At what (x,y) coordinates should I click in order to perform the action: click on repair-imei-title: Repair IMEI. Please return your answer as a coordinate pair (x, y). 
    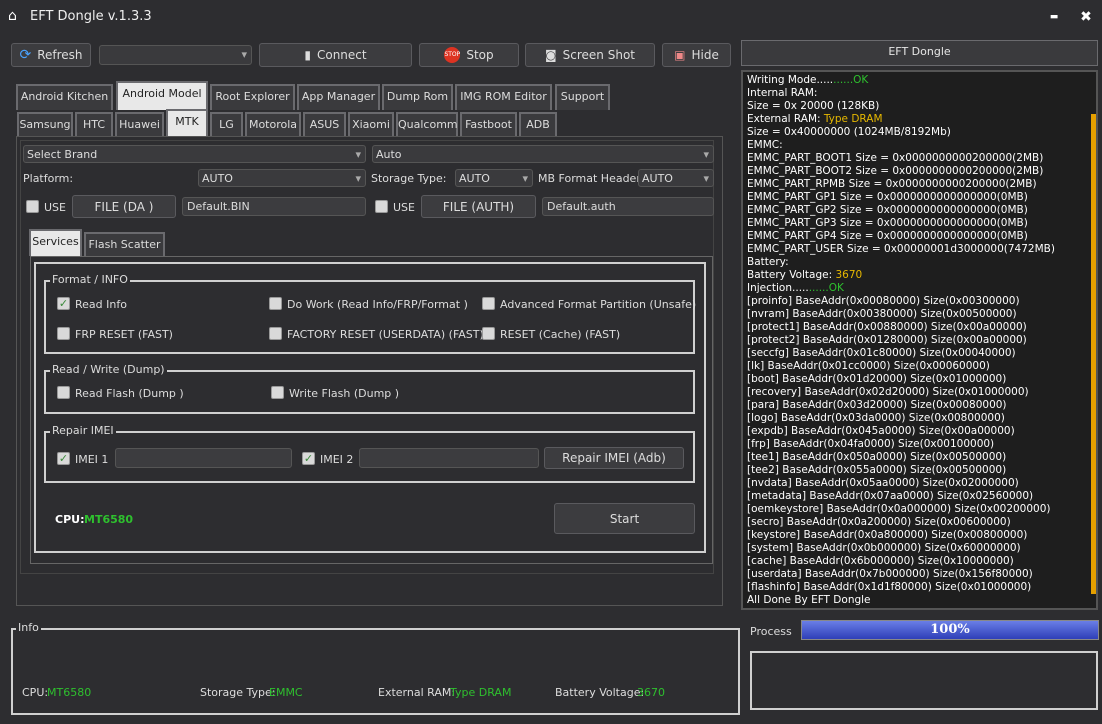
    Looking at the image, I should click on (83, 430).